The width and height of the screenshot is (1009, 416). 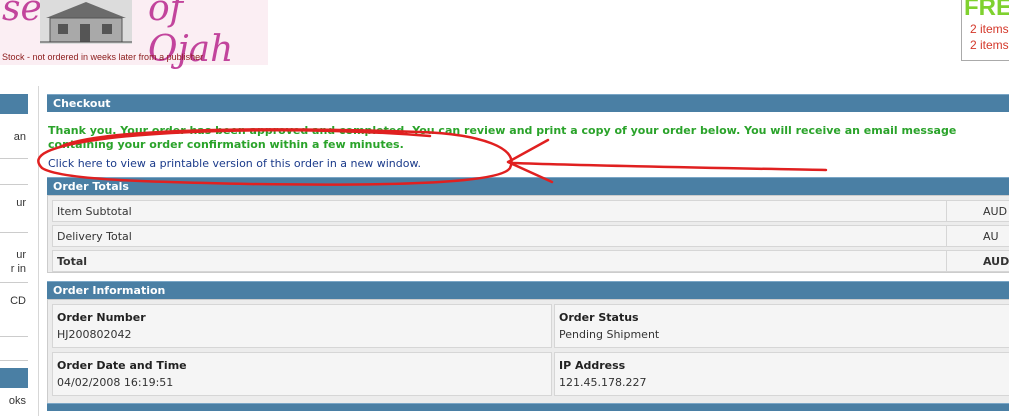 I want to click on logo-text-left: se, so click(x=22, y=14).